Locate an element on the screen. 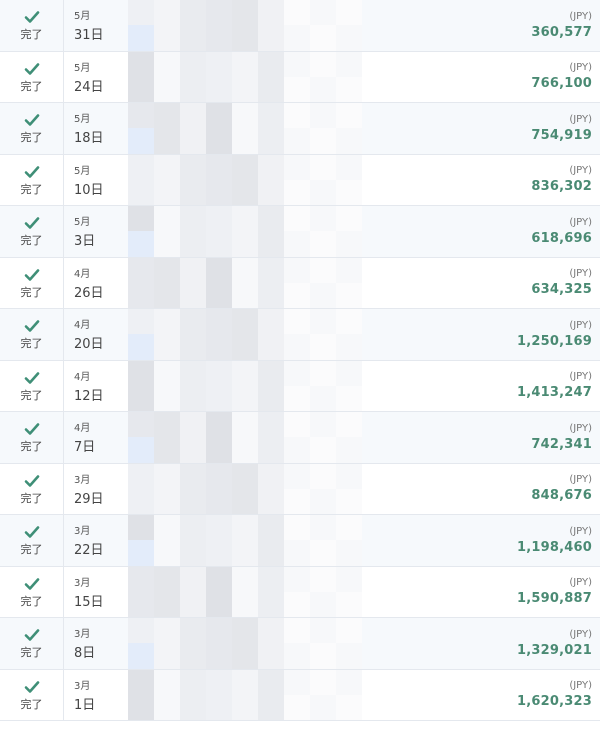 This screenshot has height=735, width=600. amount-cell: (JPY) 1,329,021 is located at coordinates (554, 643).